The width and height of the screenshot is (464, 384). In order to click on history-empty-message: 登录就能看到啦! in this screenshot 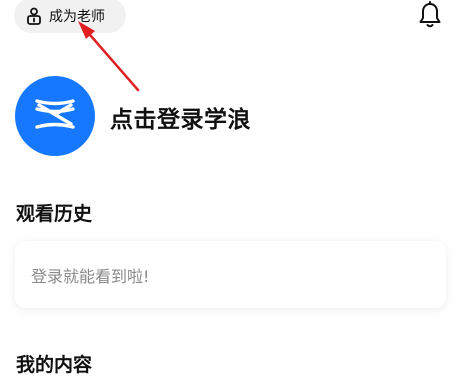, I will do `click(90, 276)`.